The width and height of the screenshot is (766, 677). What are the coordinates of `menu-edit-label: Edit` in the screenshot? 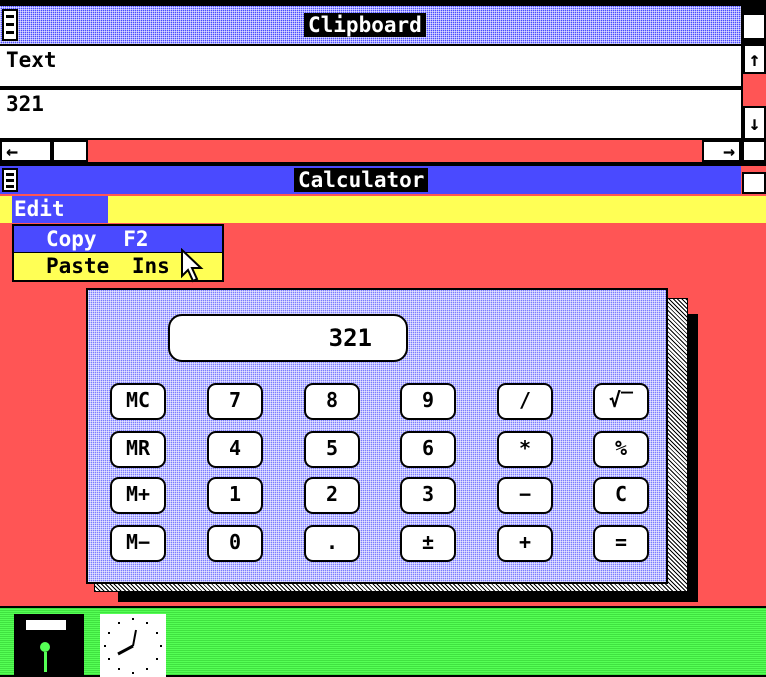 It's located at (39, 209).